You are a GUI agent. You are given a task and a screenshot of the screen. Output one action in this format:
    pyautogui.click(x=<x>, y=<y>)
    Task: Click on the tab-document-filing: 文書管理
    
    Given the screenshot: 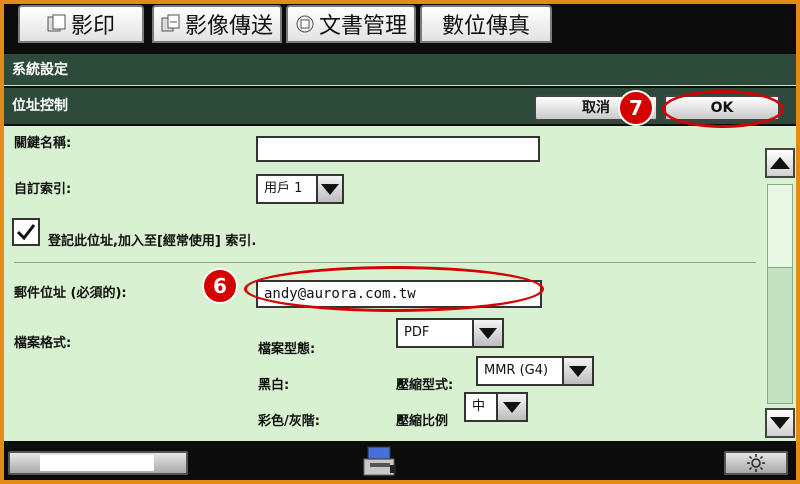 What is the action you would take?
    pyautogui.click(x=351, y=24)
    